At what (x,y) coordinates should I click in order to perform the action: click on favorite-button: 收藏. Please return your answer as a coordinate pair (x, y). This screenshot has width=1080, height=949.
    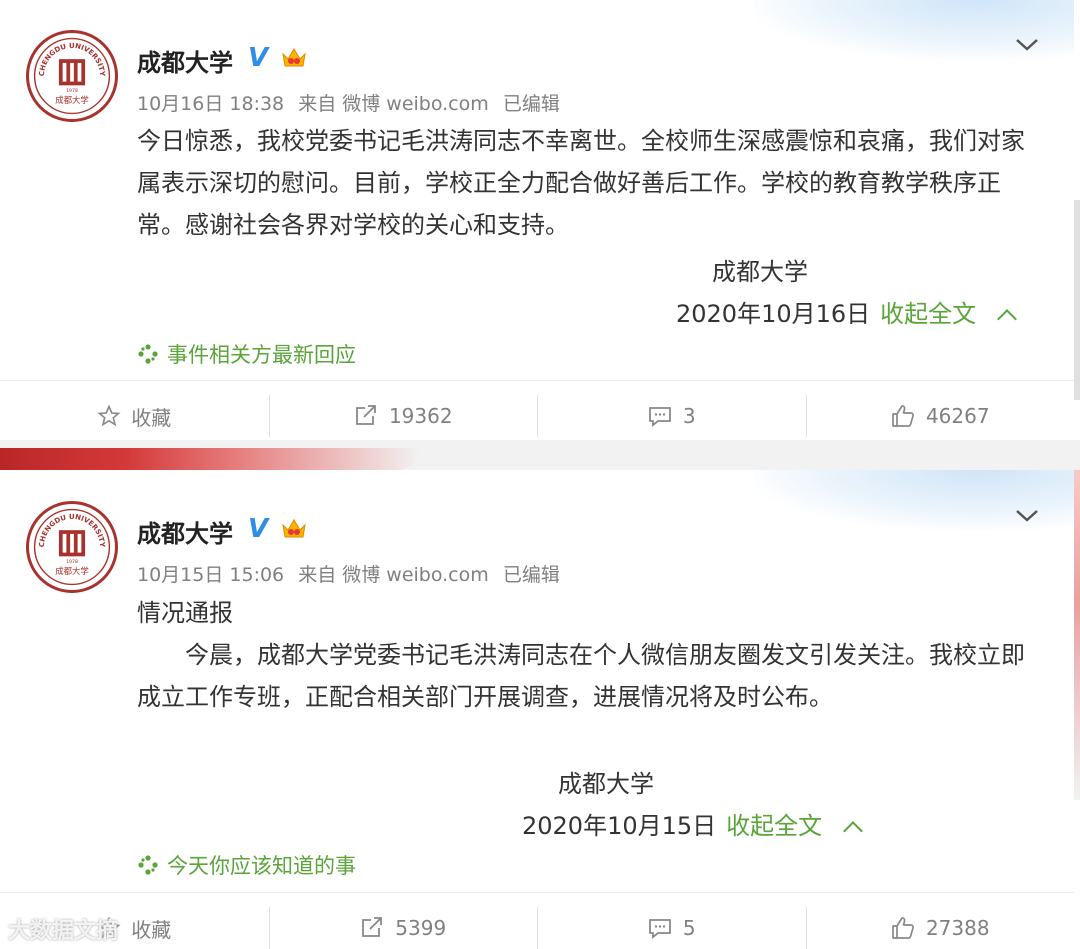
    Looking at the image, I should click on (134, 410).